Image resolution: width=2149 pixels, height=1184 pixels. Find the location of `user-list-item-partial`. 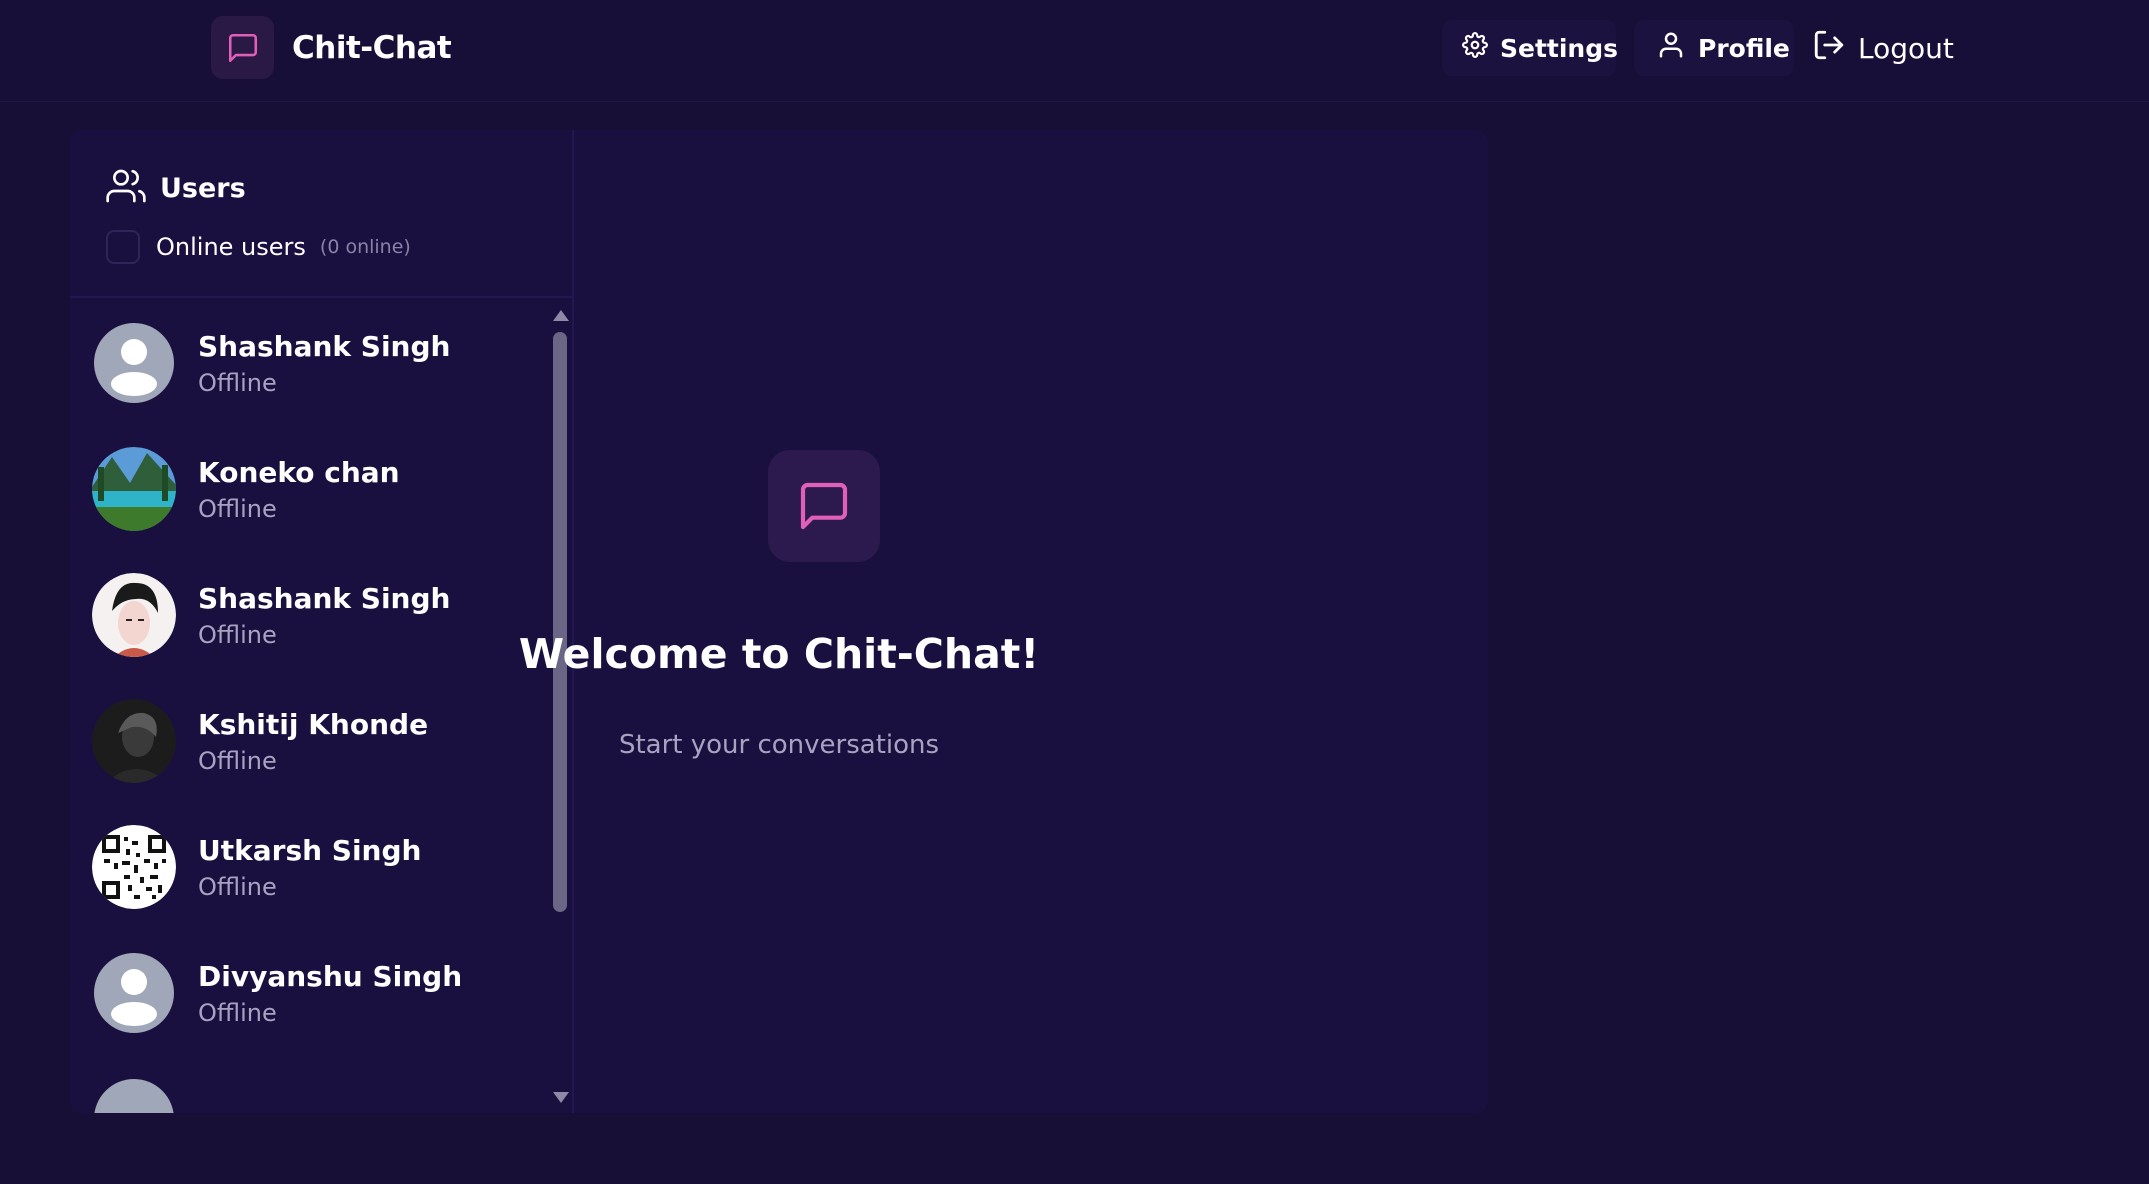

user-list-item-partial is located at coordinates (310, 1084).